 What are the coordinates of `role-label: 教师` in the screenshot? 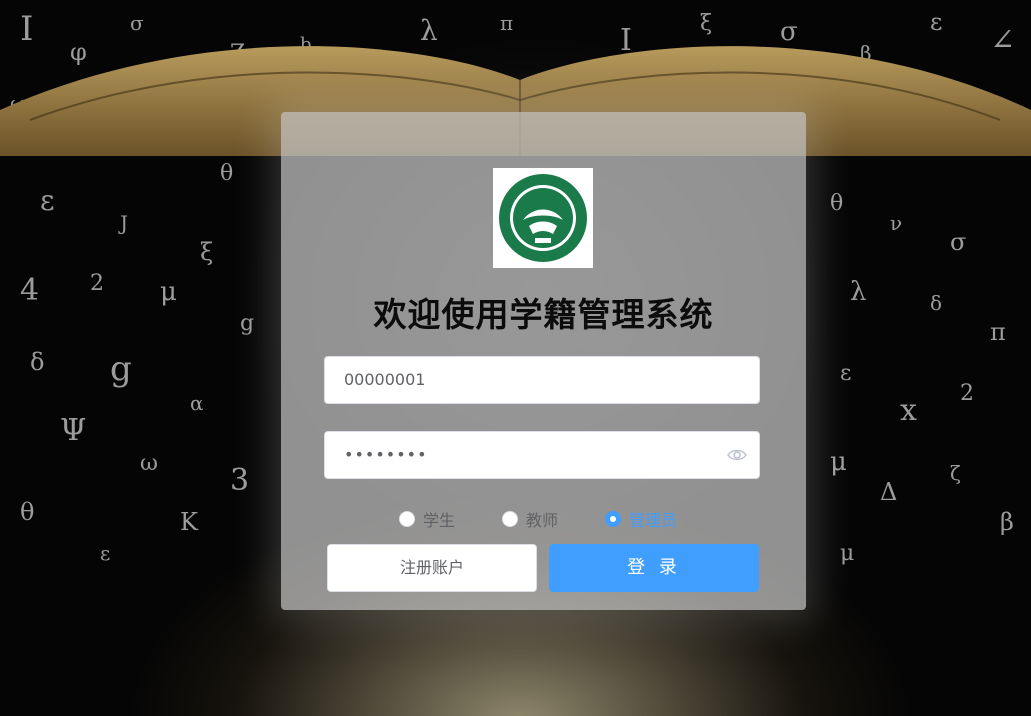 It's located at (542, 520).